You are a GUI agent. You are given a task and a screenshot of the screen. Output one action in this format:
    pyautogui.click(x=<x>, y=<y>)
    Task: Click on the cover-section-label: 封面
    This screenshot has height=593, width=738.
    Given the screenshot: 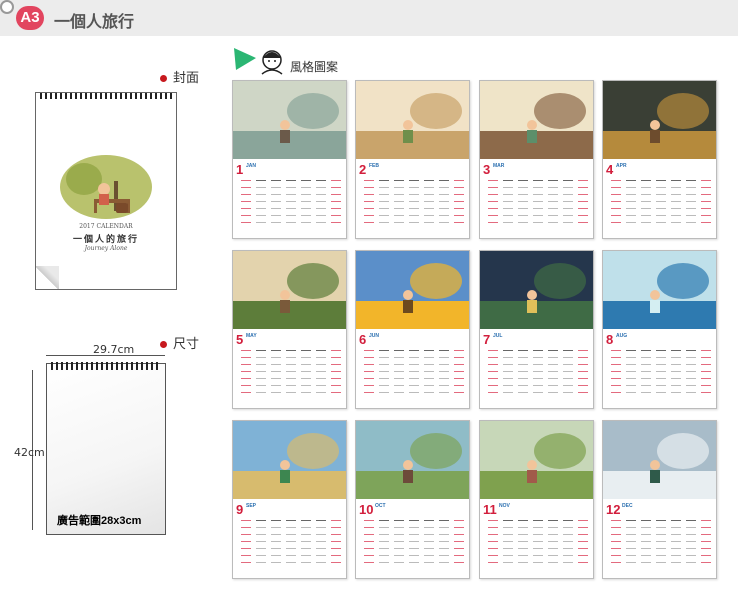 What is the action you would take?
    pyautogui.click(x=179, y=76)
    